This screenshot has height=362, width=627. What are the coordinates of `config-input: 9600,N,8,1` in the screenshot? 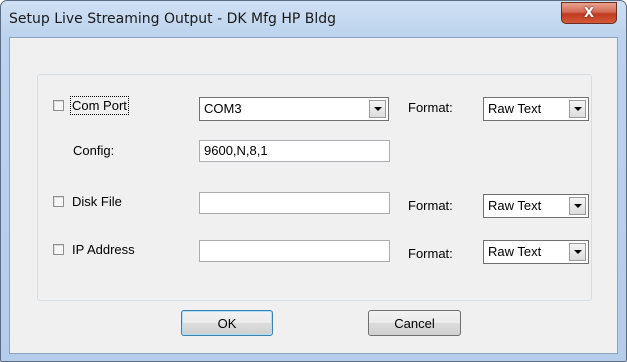 It's located at (294, 151).